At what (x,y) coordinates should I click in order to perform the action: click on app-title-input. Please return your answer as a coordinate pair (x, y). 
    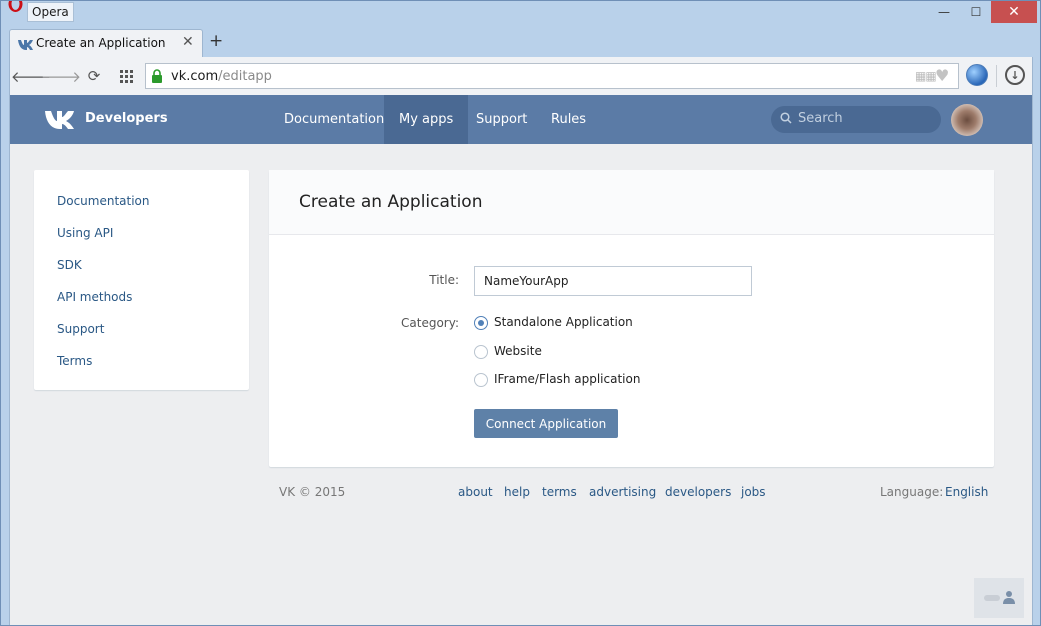
    Looking at the image, I should click on (613, 281).